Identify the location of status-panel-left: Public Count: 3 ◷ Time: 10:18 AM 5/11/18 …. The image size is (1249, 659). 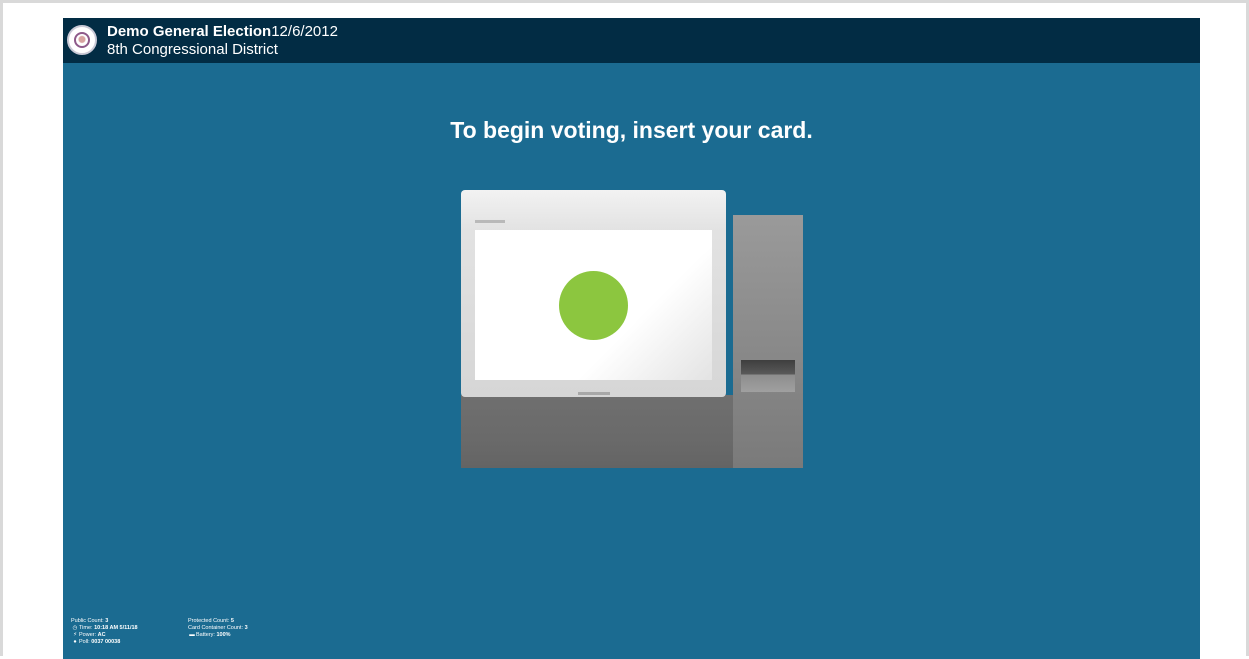
(104, 632).